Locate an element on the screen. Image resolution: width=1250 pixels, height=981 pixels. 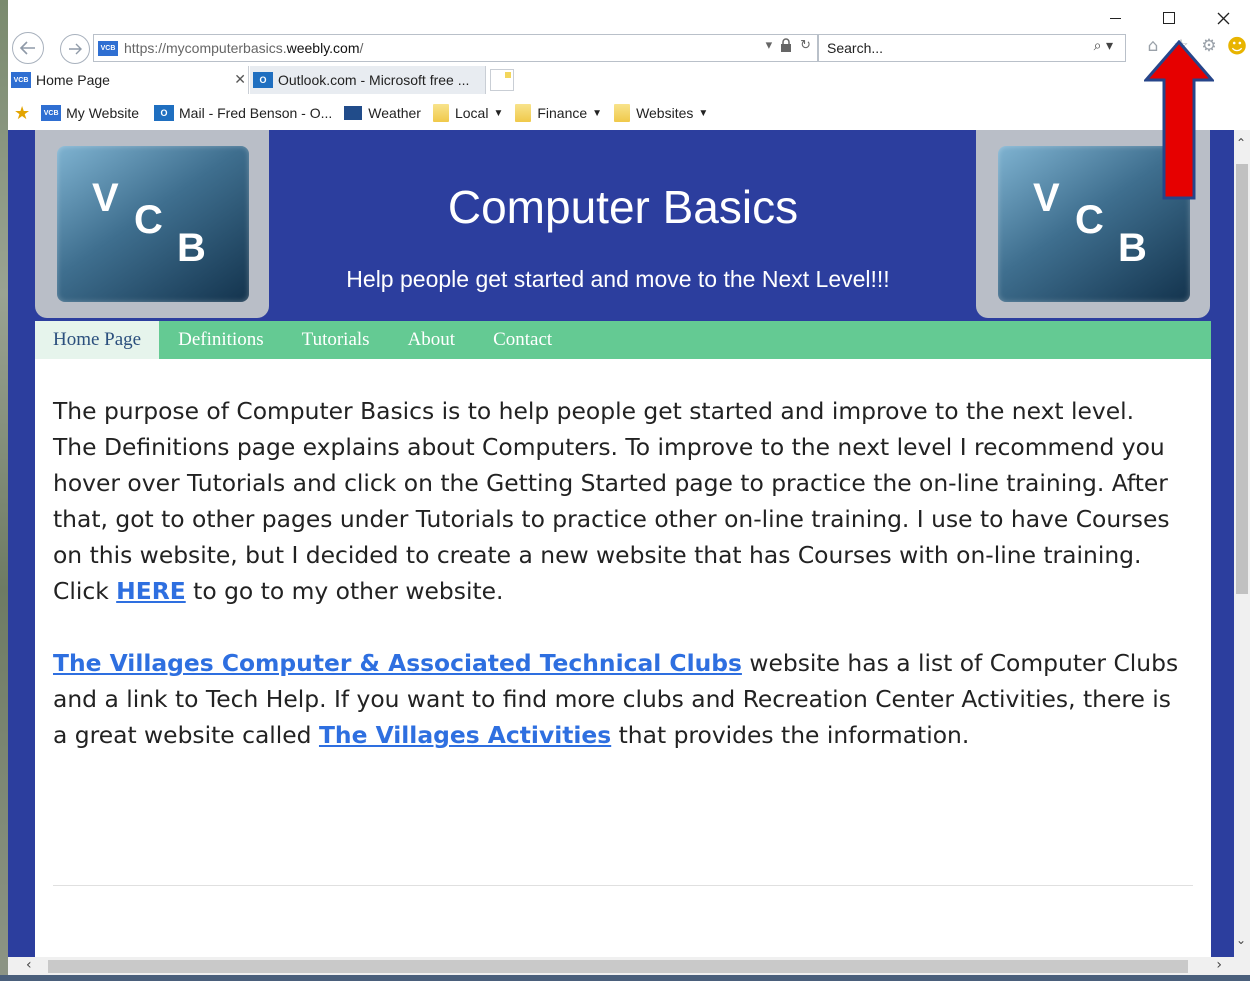
tab-home-page: VCB Home Page ✕ is located at coordinates (128, 80).